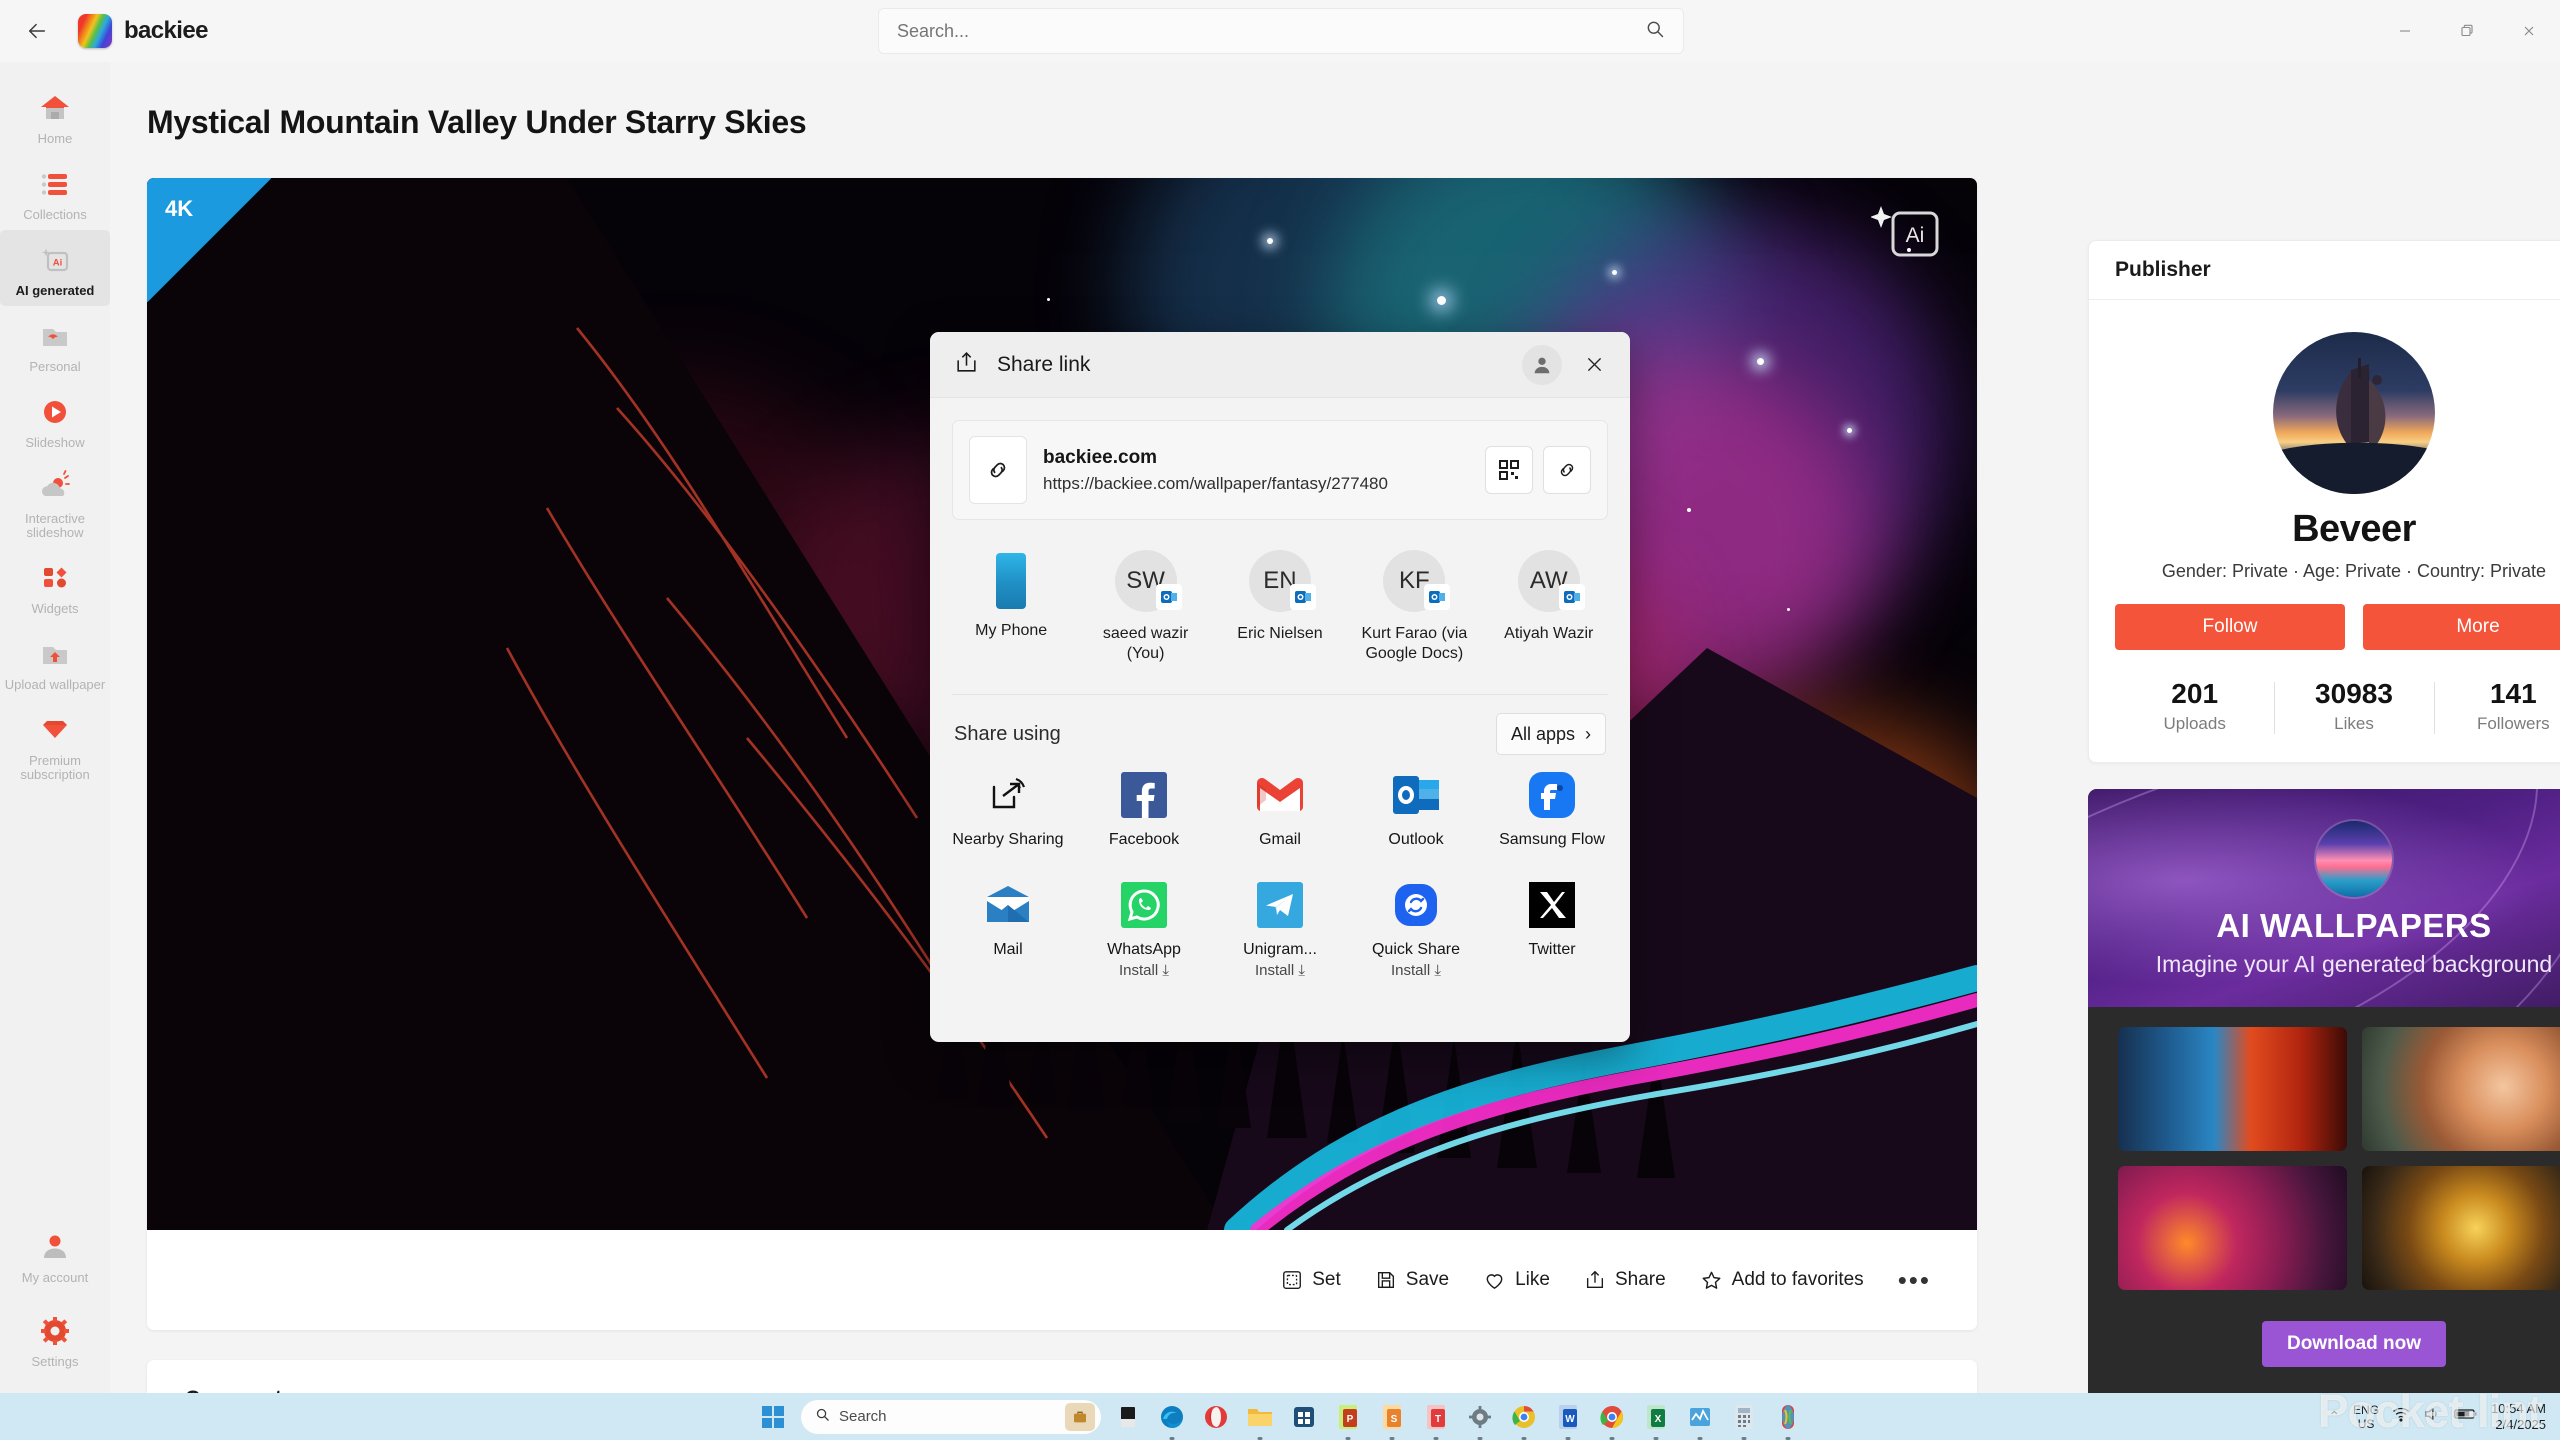 This screenshot has height=1440, width=2560. I want to click on svg-text: T, so click(1438, 1419).